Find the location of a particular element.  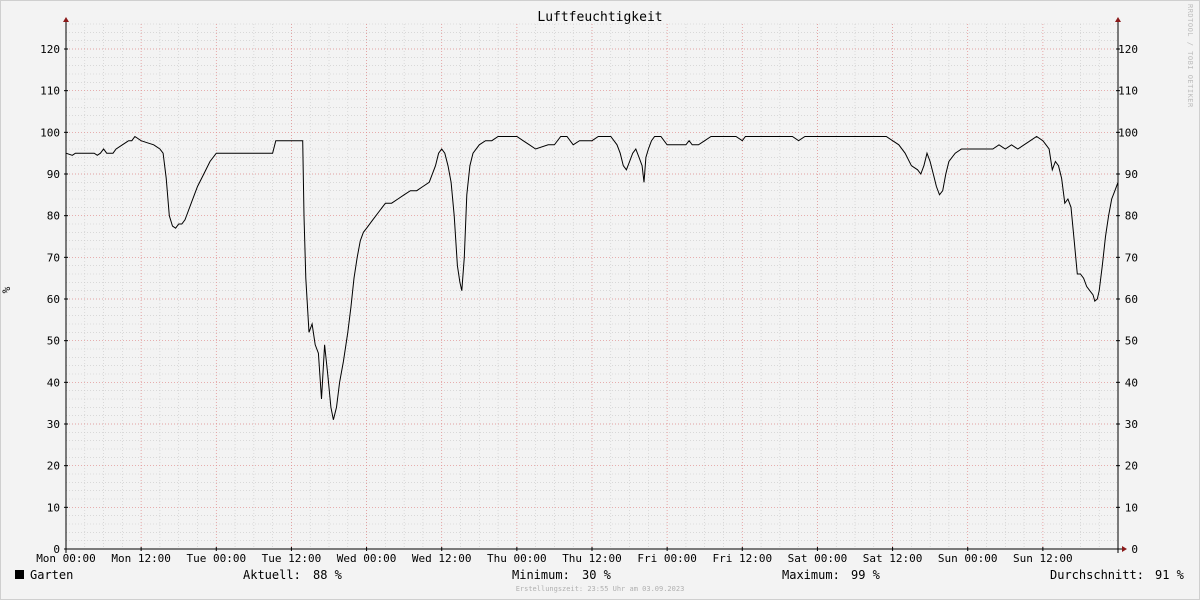

x-tick-label: Wed 12:00 is located at coordinates (442, 558).